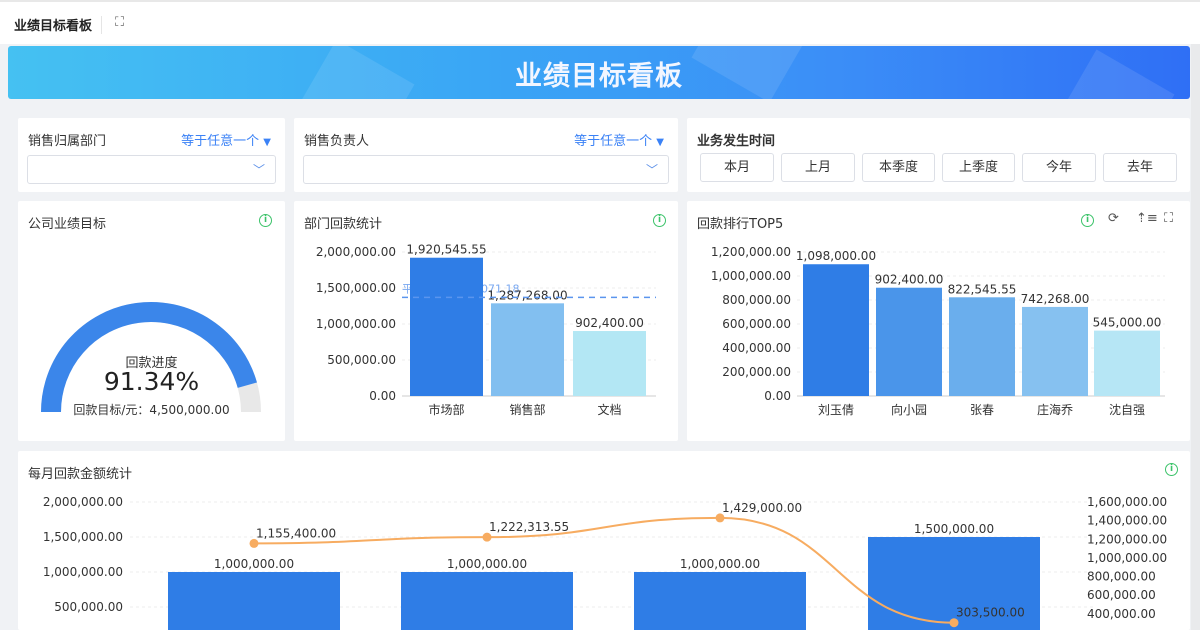 Image resolution: width=1200 pixels, height=630 pixels. What do you see at coordinates (83, 502) in the screenshot?
I see `y-left-tick-label: 2,000,000.00` at bounding box center [83, 502].